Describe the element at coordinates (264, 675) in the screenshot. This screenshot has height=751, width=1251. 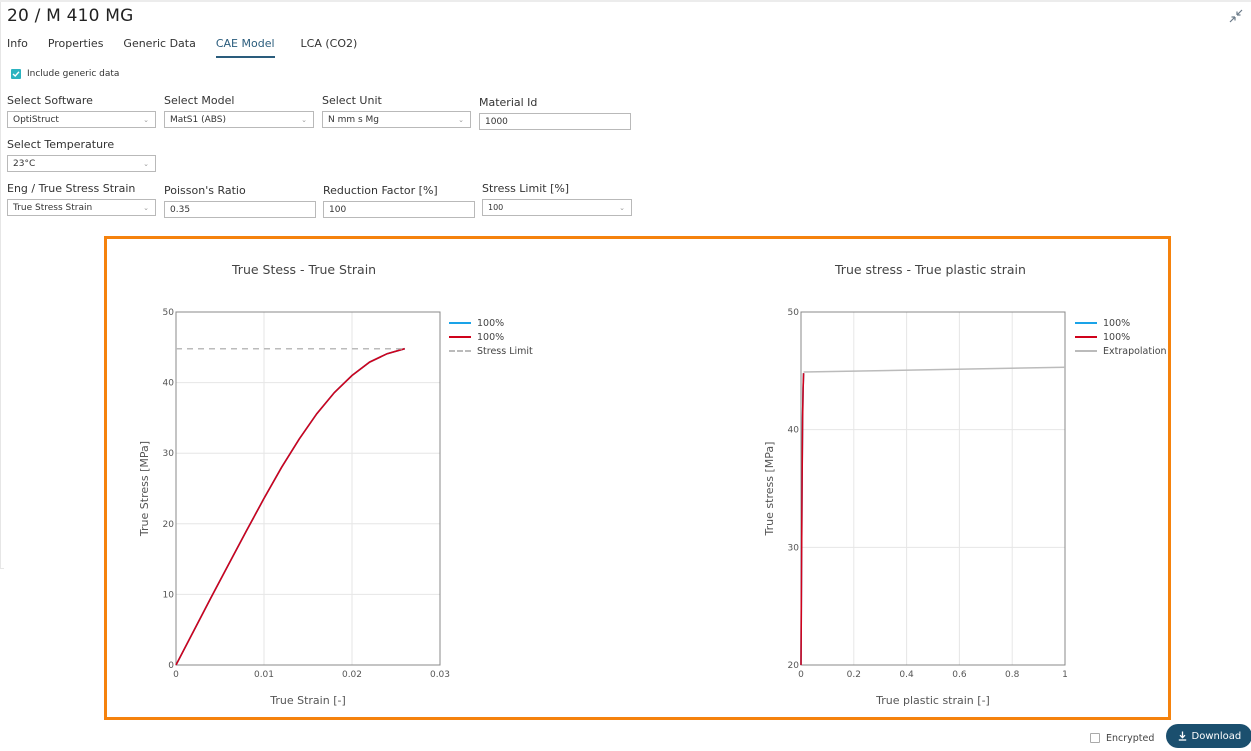
I see `x-tick-label: 0.01` at that location.